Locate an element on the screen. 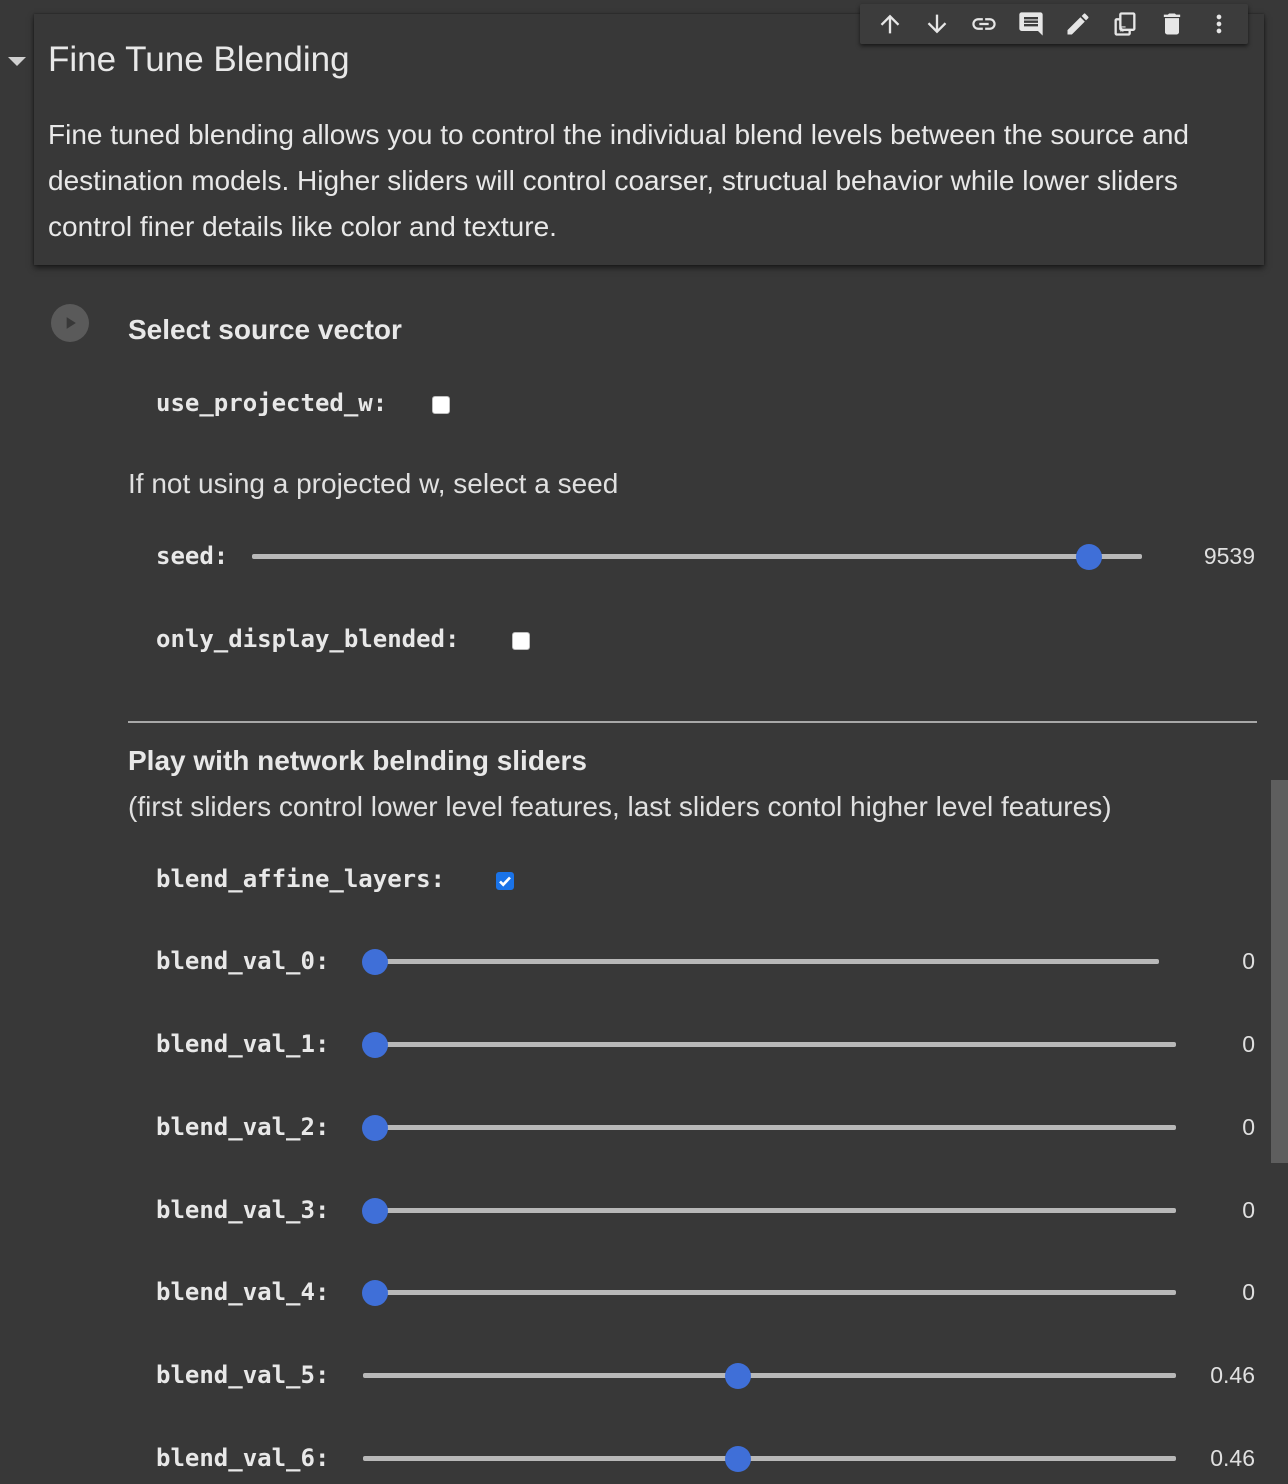 The width and height of the screenshot is (1288, 1484). copy-link-button is located at coordinates (984, 24).